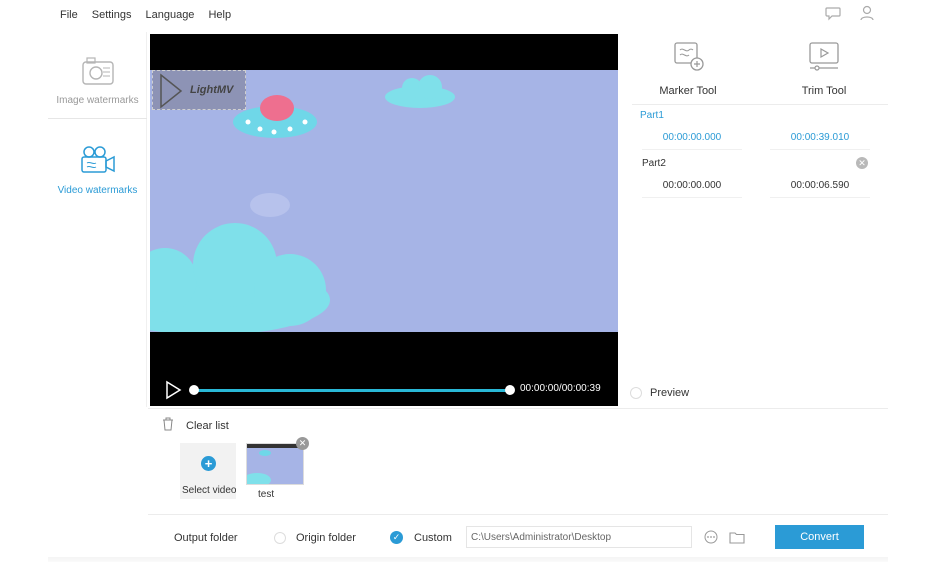  Describe the element at coordinates (833, 14) in the screenshot. I see `chat-icon` at that location.